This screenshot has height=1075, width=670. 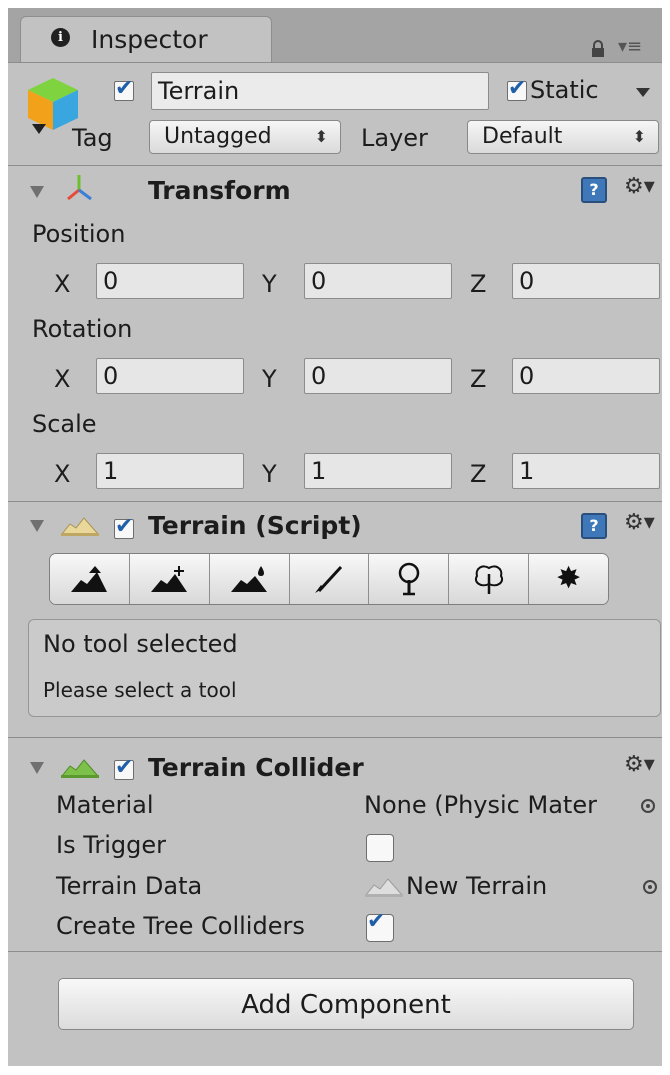 I want to click on tag-label: Tag, so click(x=92, y=138).